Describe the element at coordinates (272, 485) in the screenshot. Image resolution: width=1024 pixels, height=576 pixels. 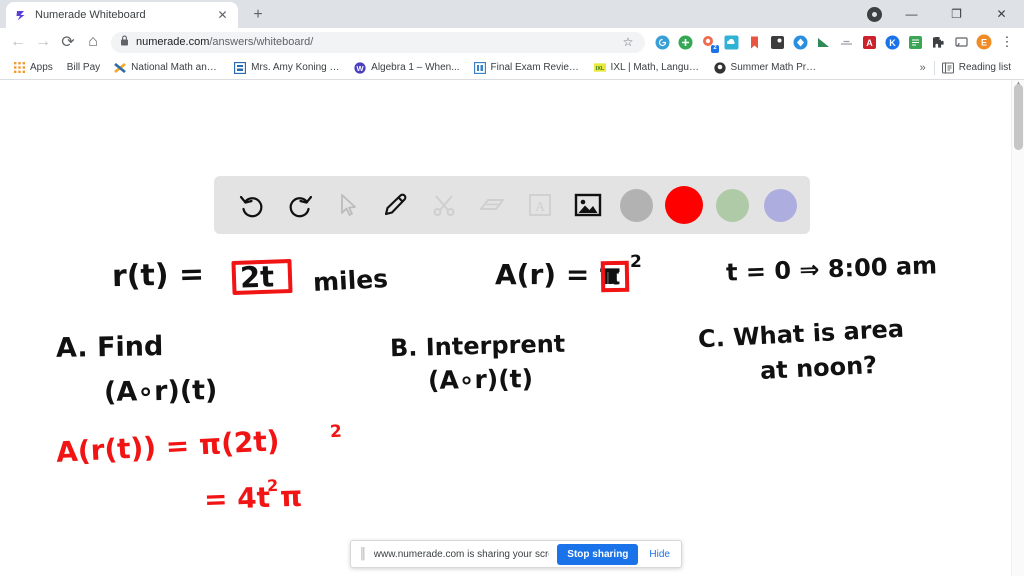
I see `ink-work-line2-exponent: 2` at that location.